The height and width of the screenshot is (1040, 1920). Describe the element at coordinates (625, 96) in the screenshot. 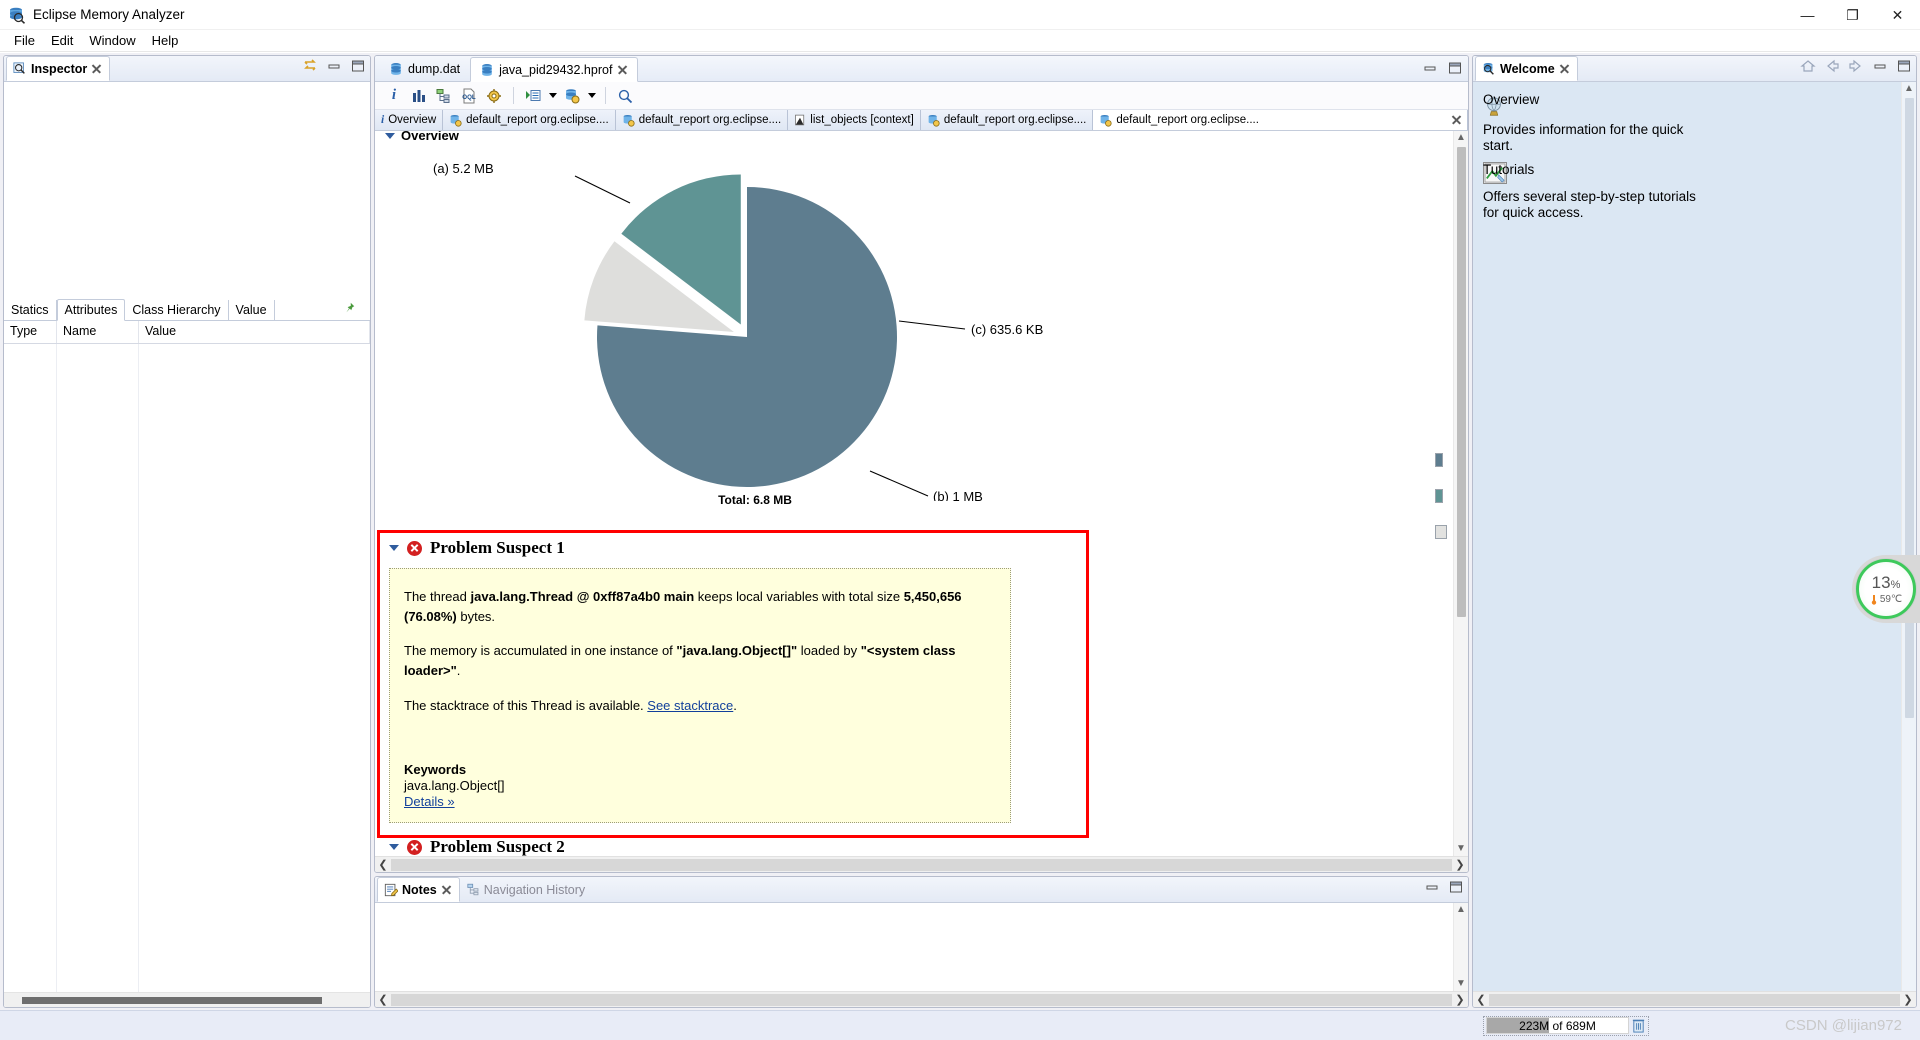

I see `find-icon` at that location.